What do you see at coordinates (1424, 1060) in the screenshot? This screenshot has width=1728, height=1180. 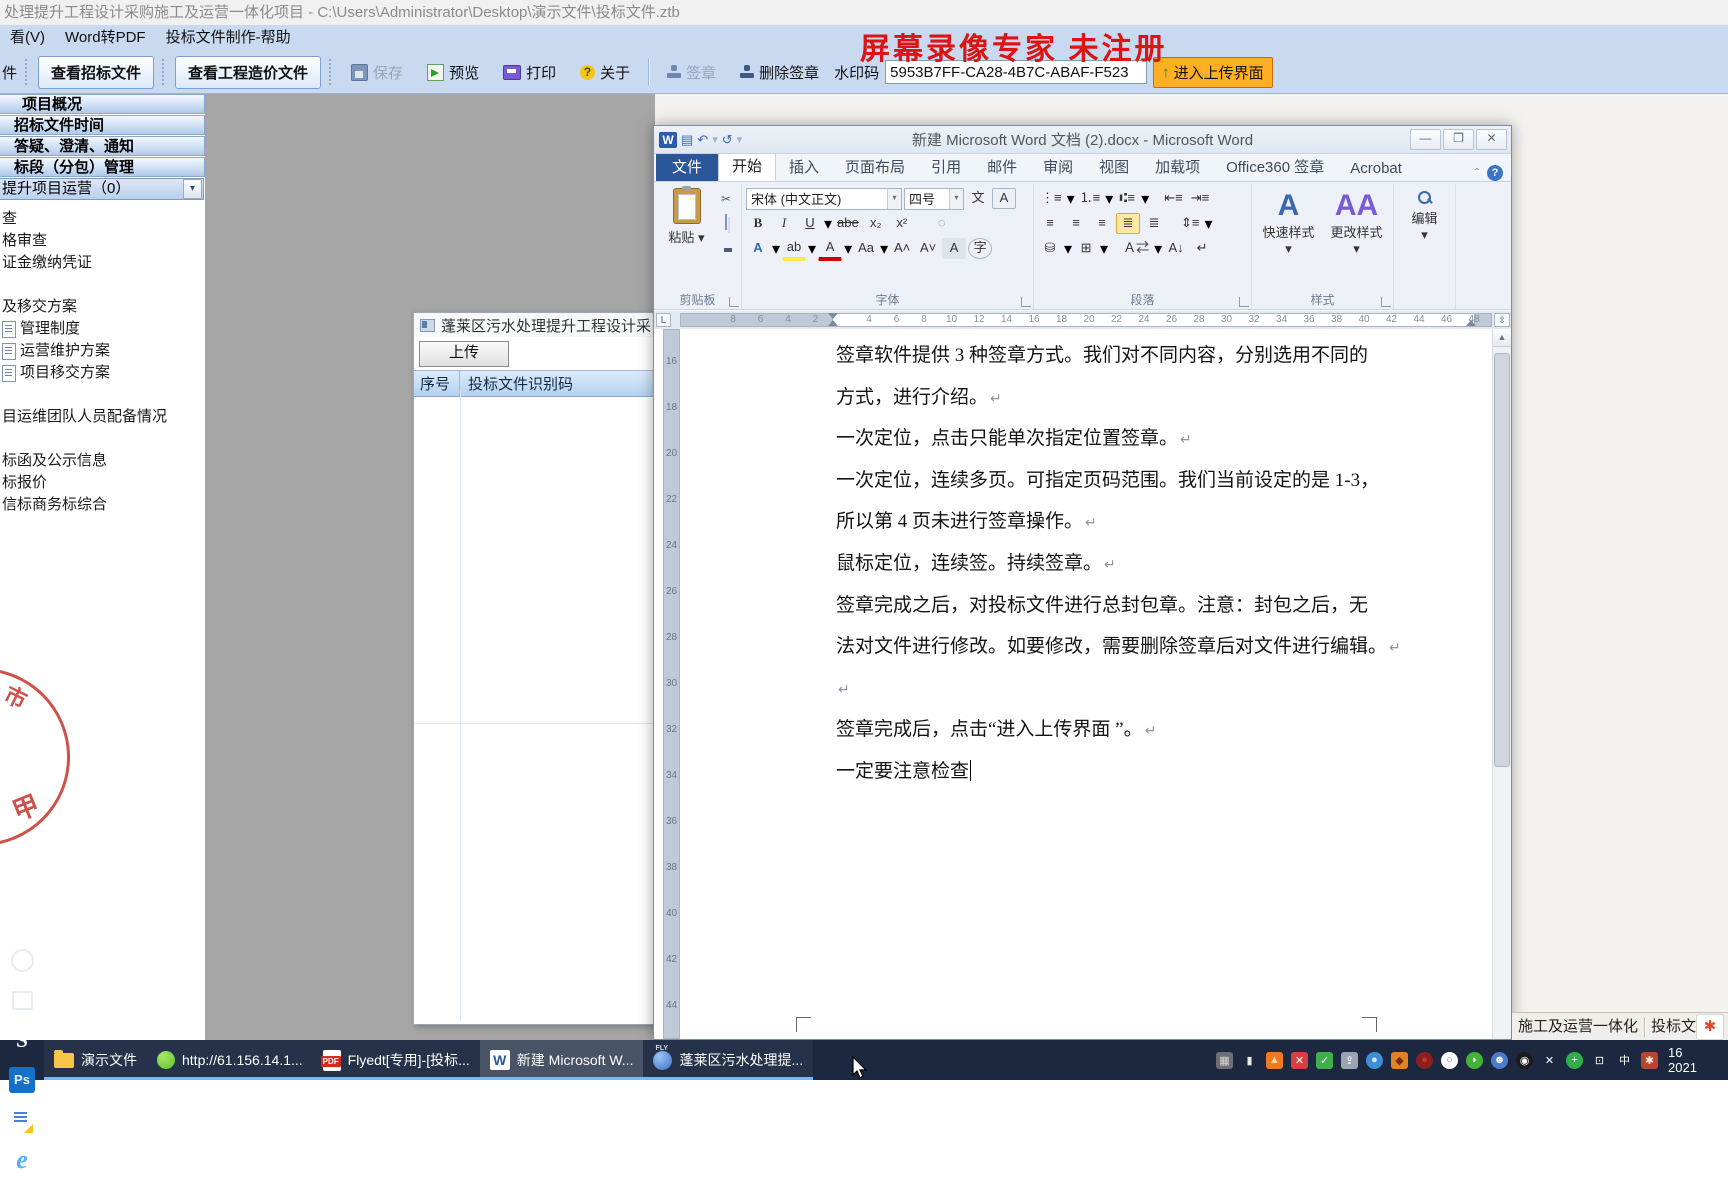 I see `tray-red-circle-icon: ●` at bounding box center [1424, 1060].